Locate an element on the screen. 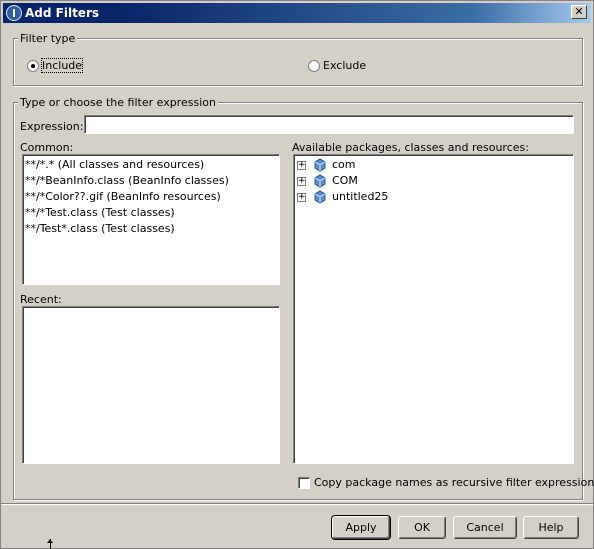 This screenshot has height=549, width=594. close-button: ✕ is located at coordinates (579, 12).